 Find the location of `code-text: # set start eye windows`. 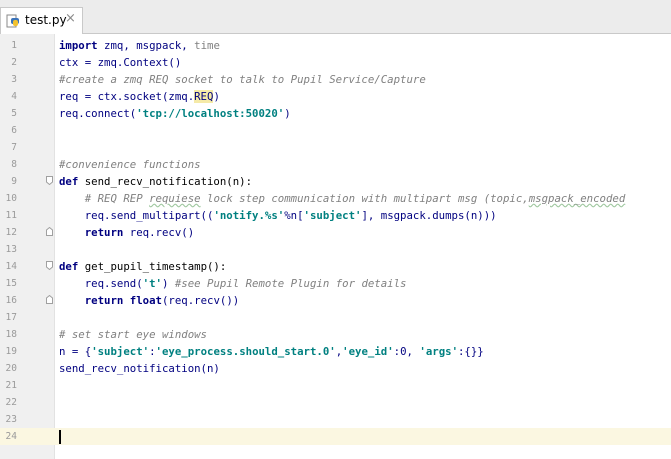

code-text: # set start eye windows is located at coordinates (133, 334).